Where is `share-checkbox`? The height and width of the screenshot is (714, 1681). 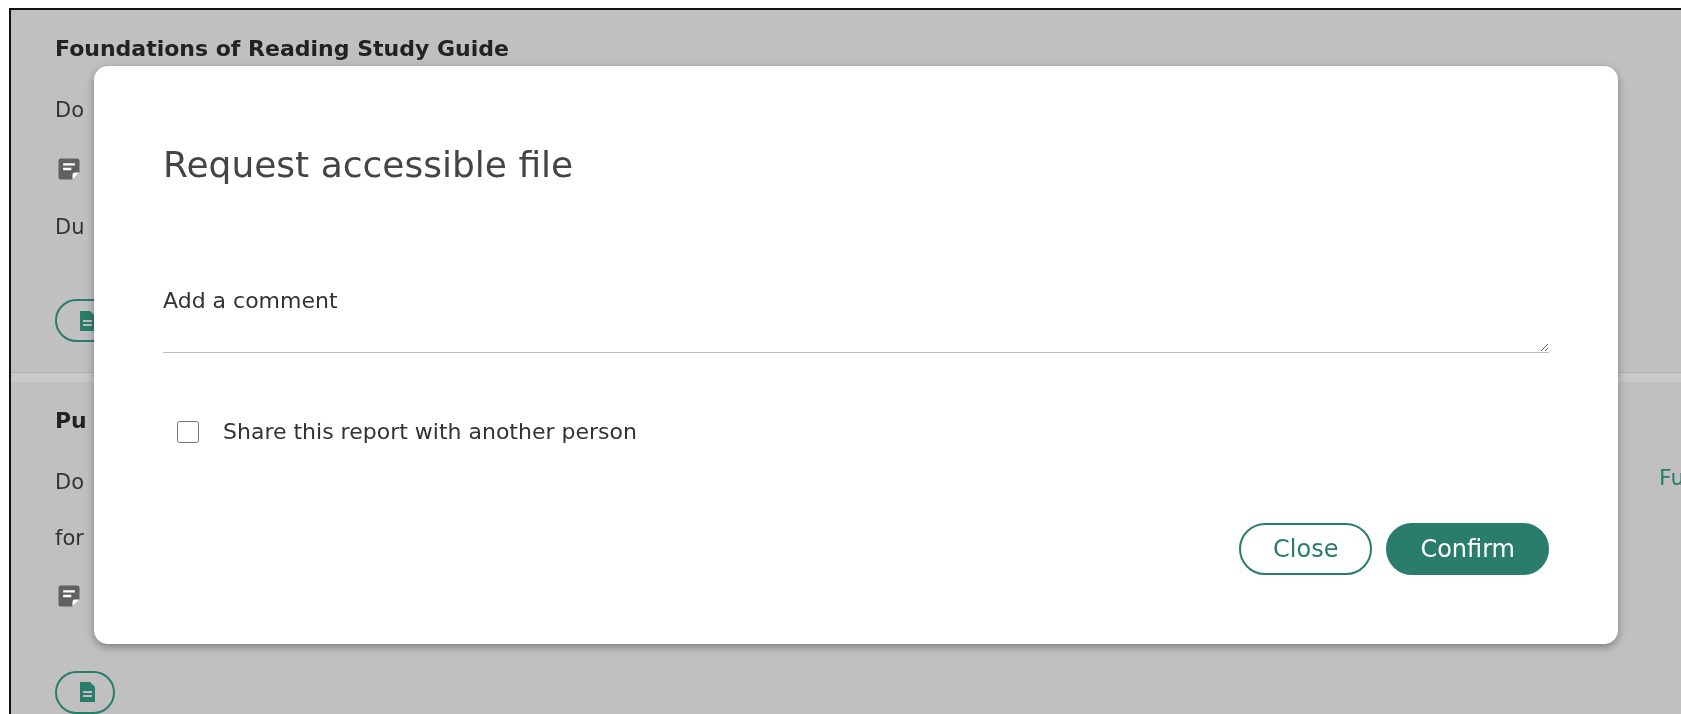 share-checkbox is located at coordinates (188, 431).